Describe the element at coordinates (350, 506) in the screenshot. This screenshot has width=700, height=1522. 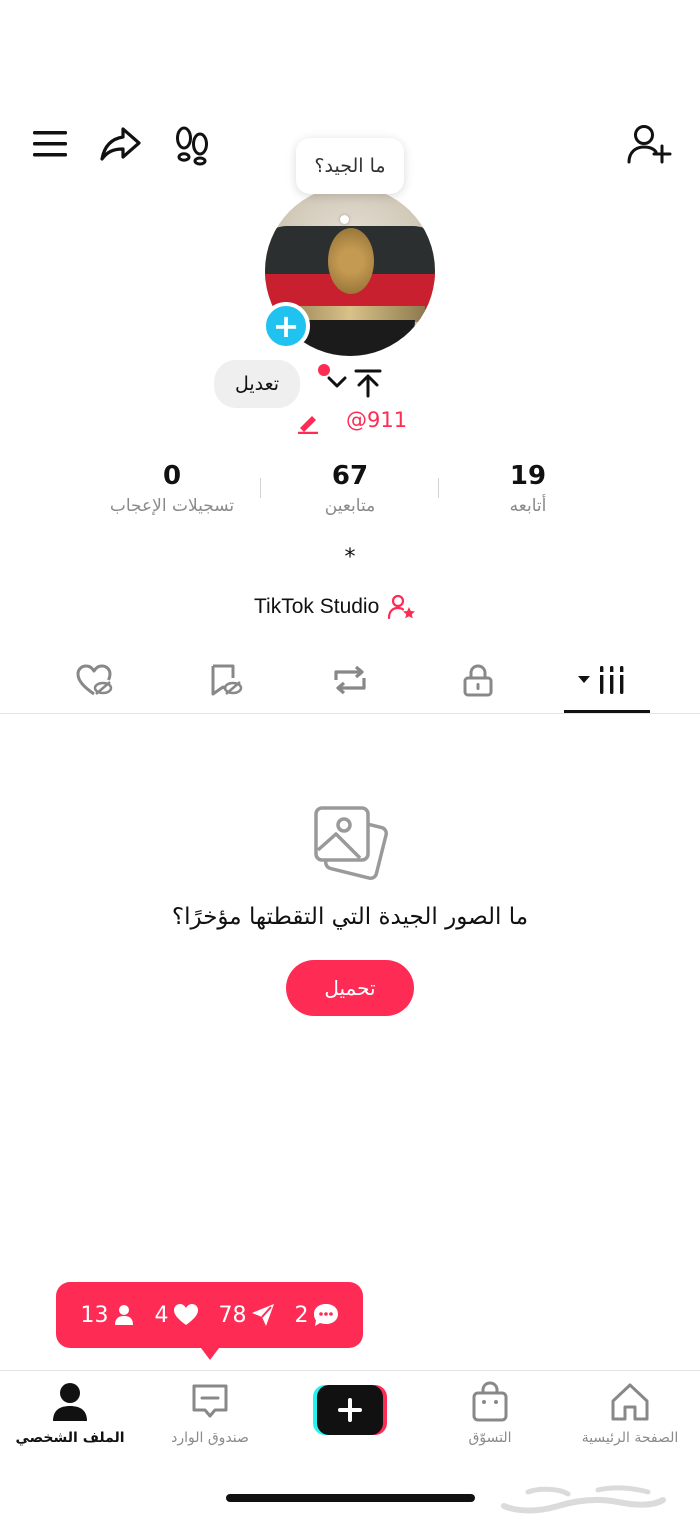
I see `followers-label: متابعين` at that location.